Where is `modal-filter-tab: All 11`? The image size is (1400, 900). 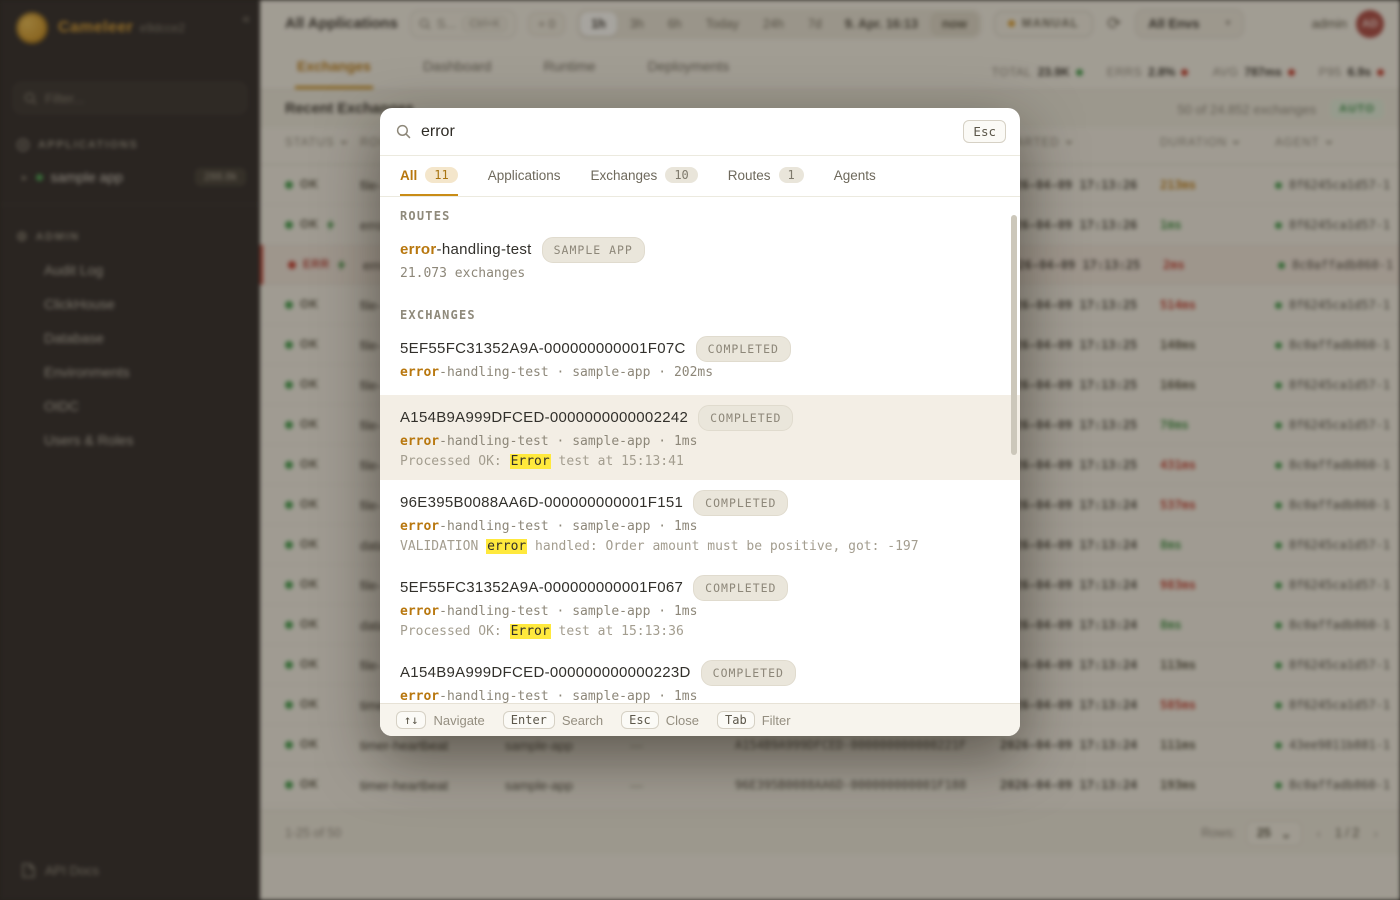 modal-filter-tab: All 11 is located at coordinates (429, 176).